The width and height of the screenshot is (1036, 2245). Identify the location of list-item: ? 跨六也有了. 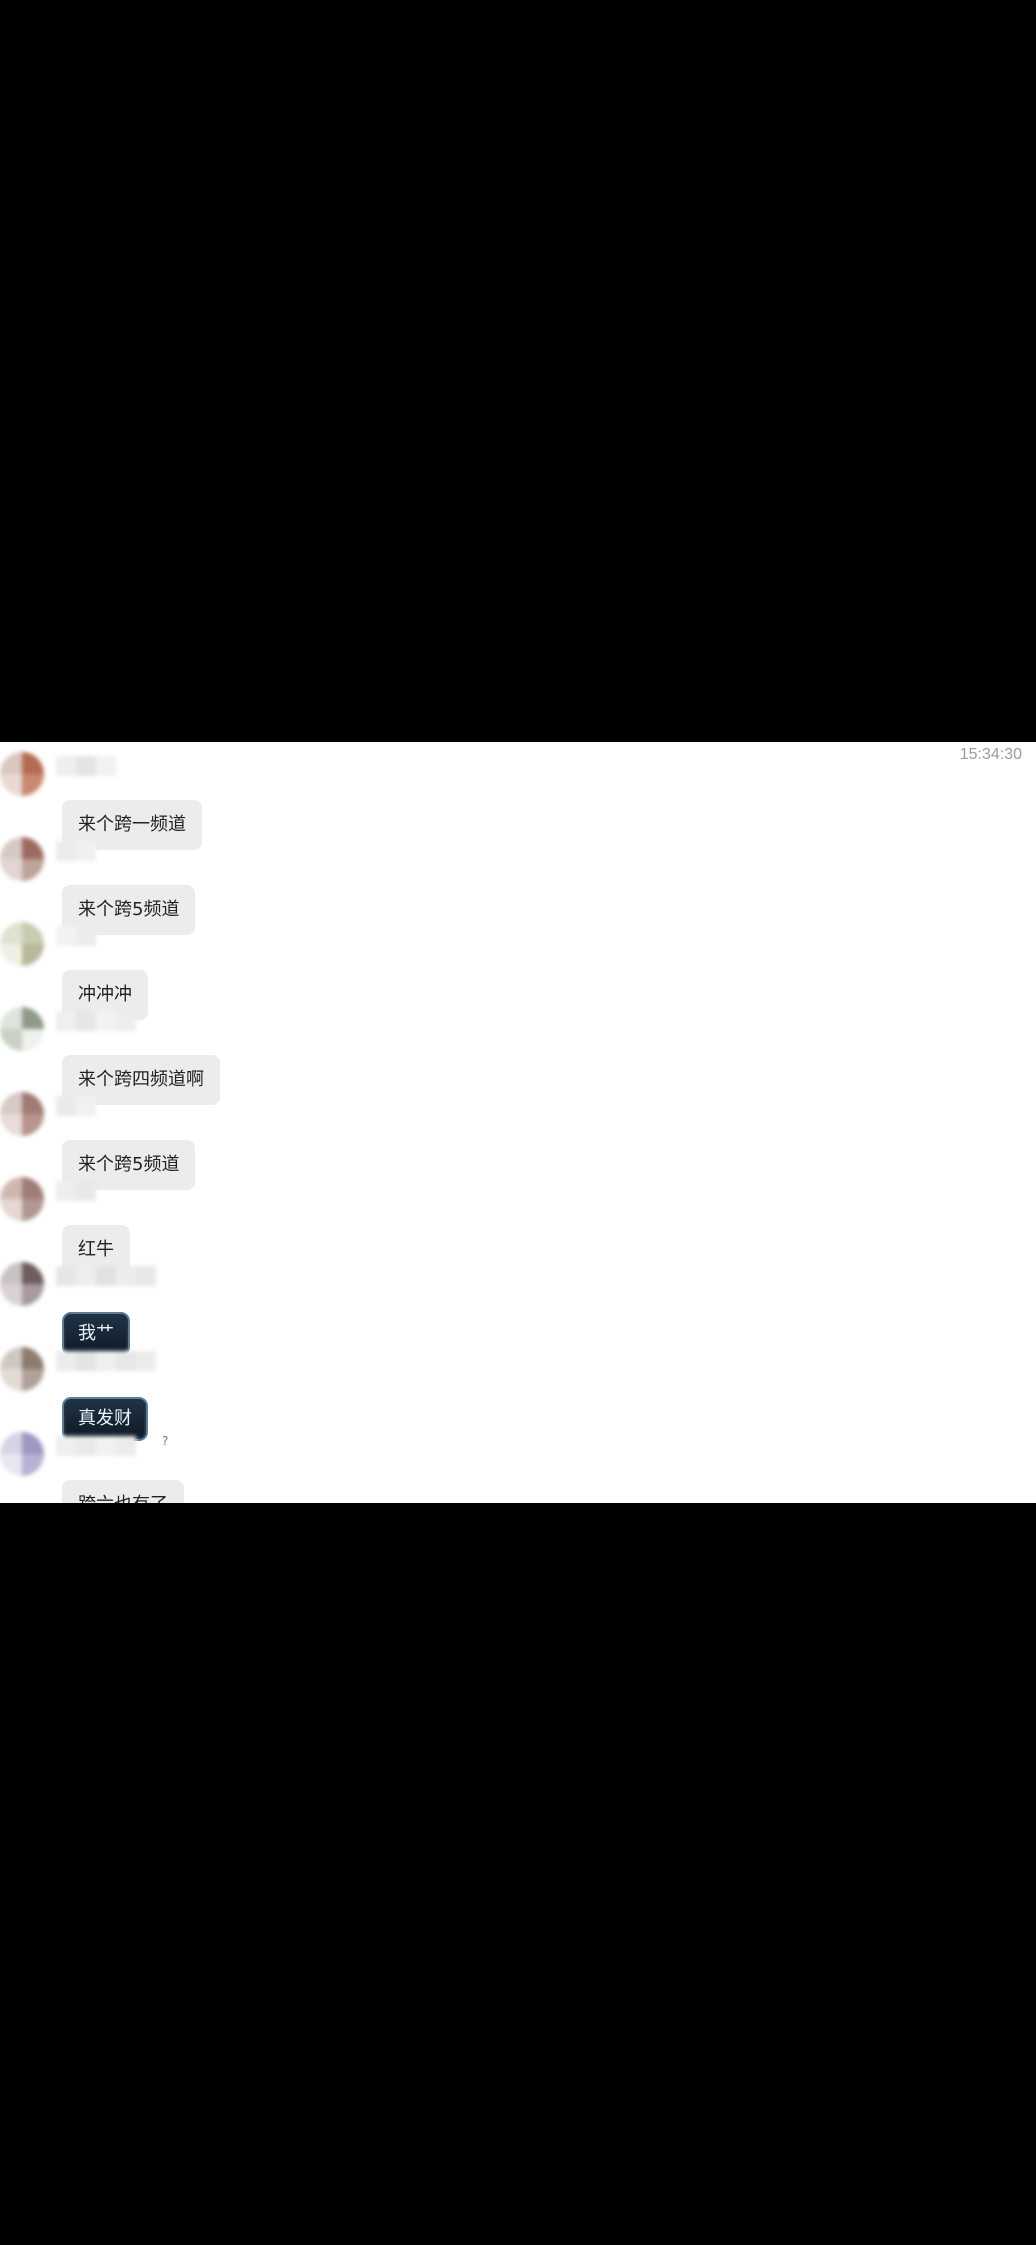
(200, 1467).